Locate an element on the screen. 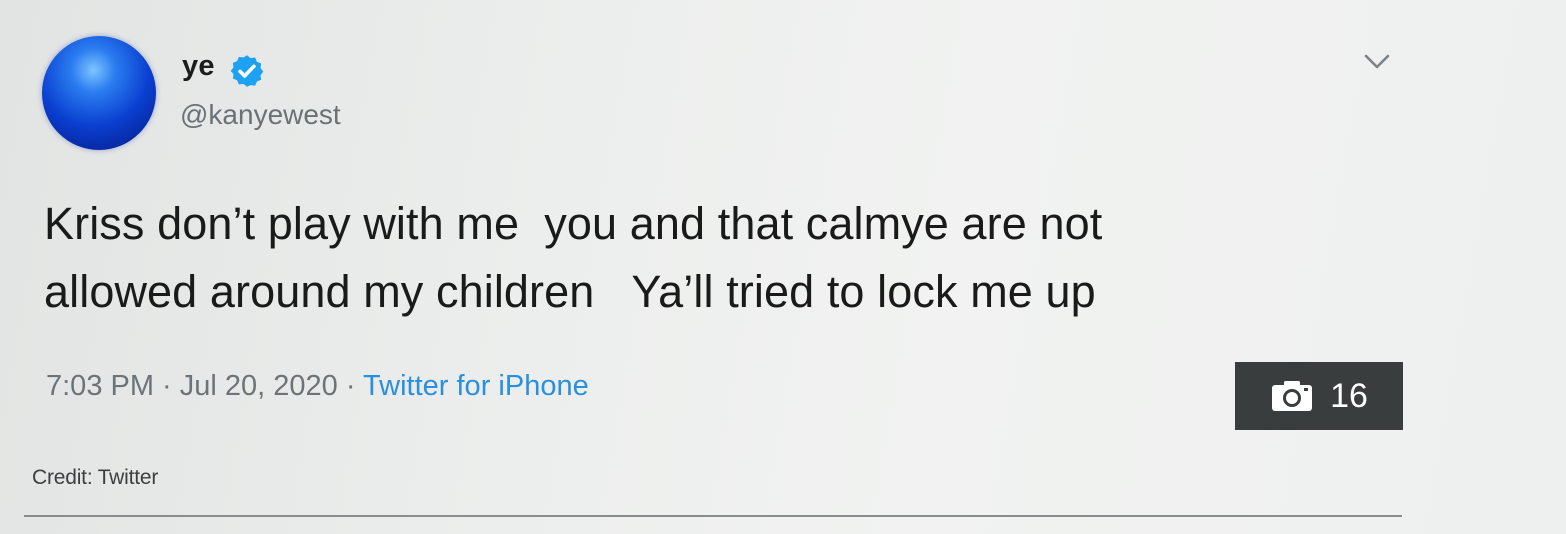 The width and height of the screenshot is (1566, 534). tweet-source-link: Twitter for iPhone is located at coordinates (476, 386).